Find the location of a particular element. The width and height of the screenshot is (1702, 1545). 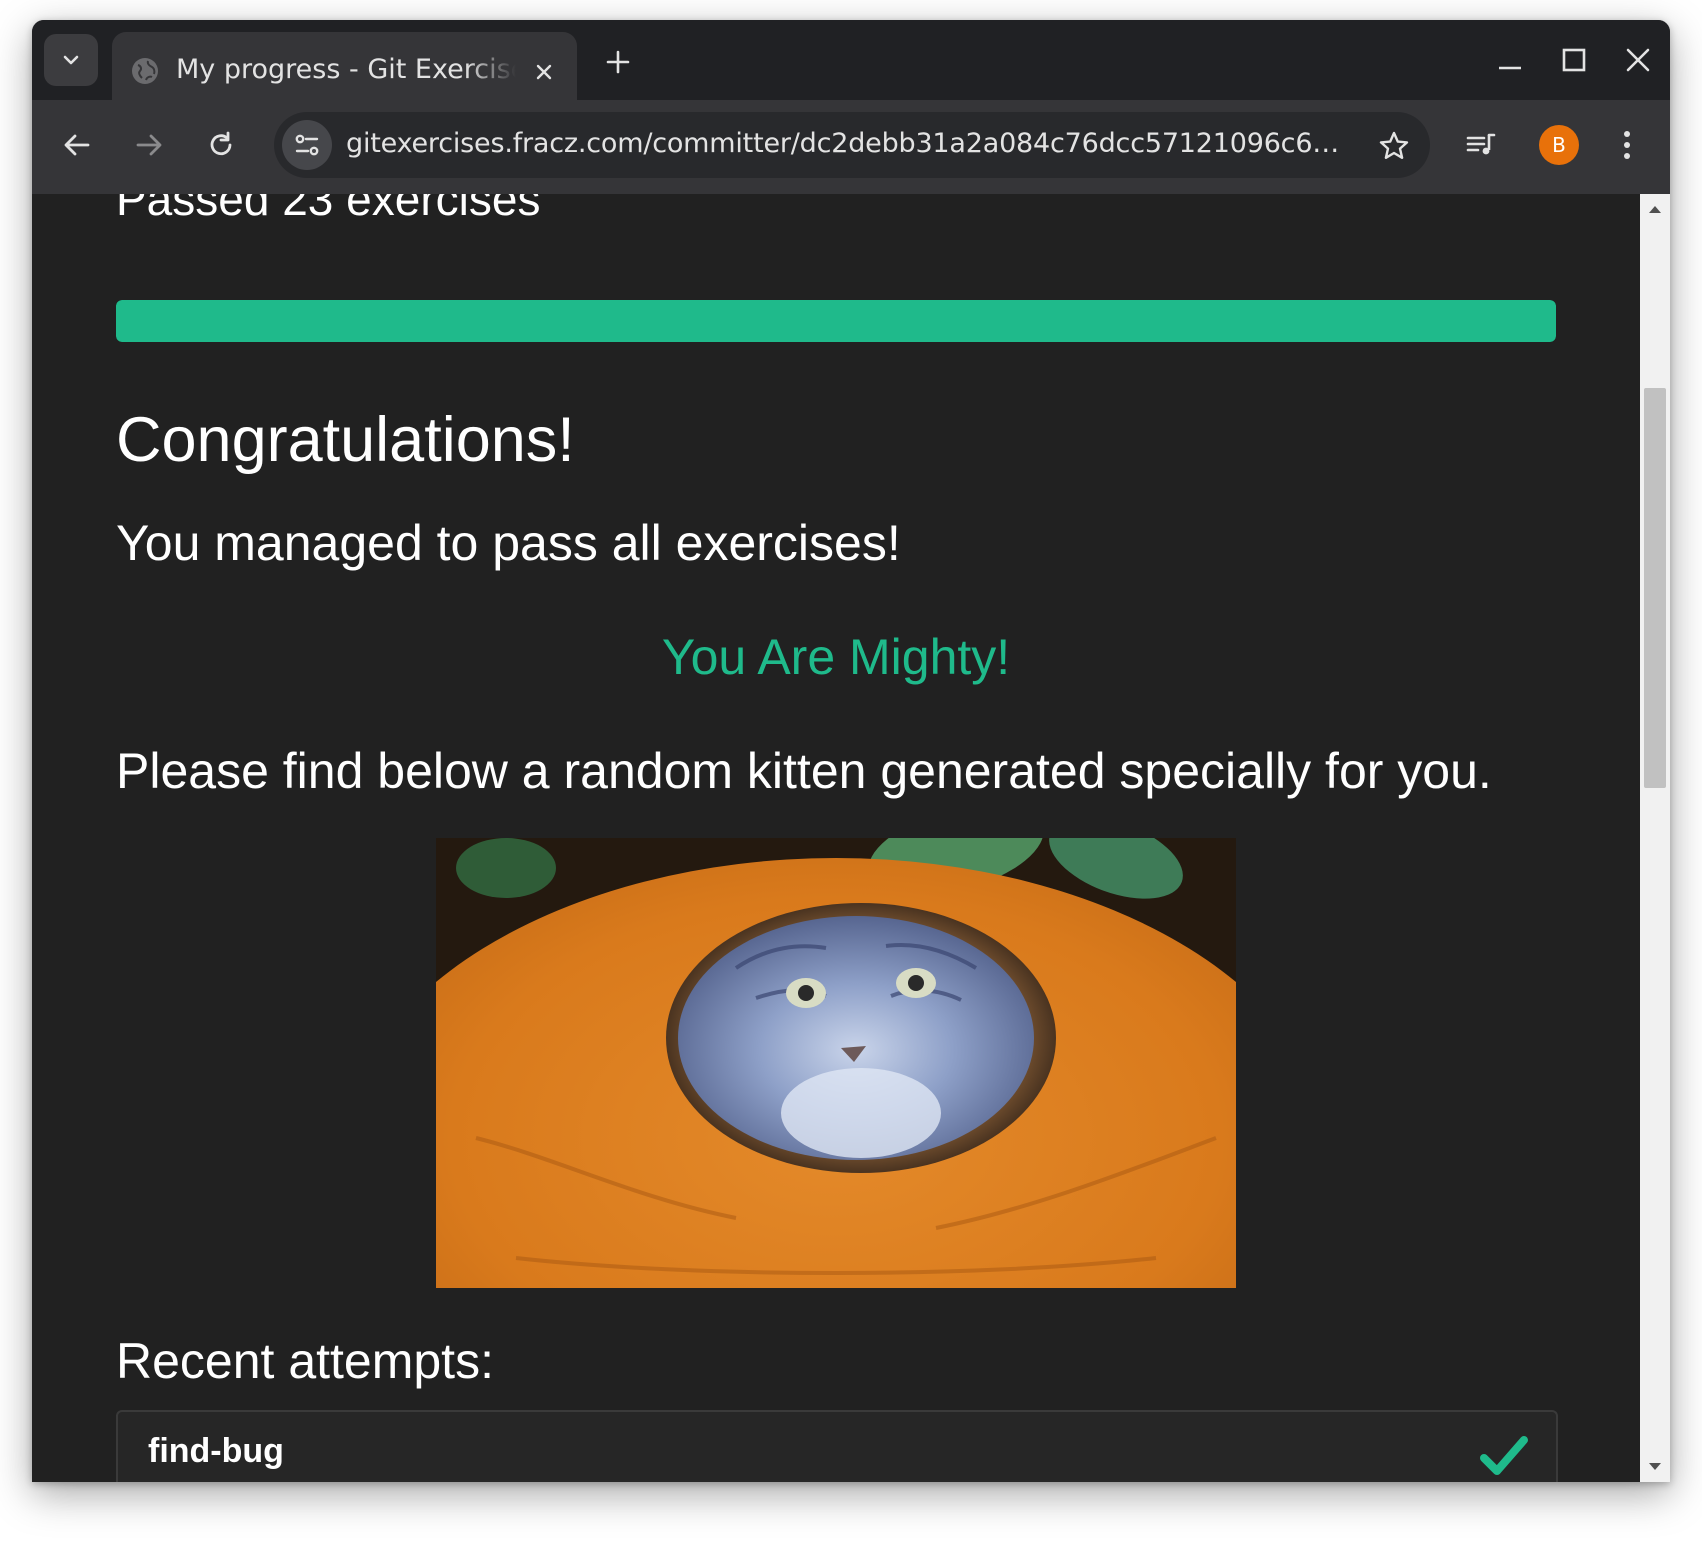

window-close-button is located at coordinates (1638, 60).